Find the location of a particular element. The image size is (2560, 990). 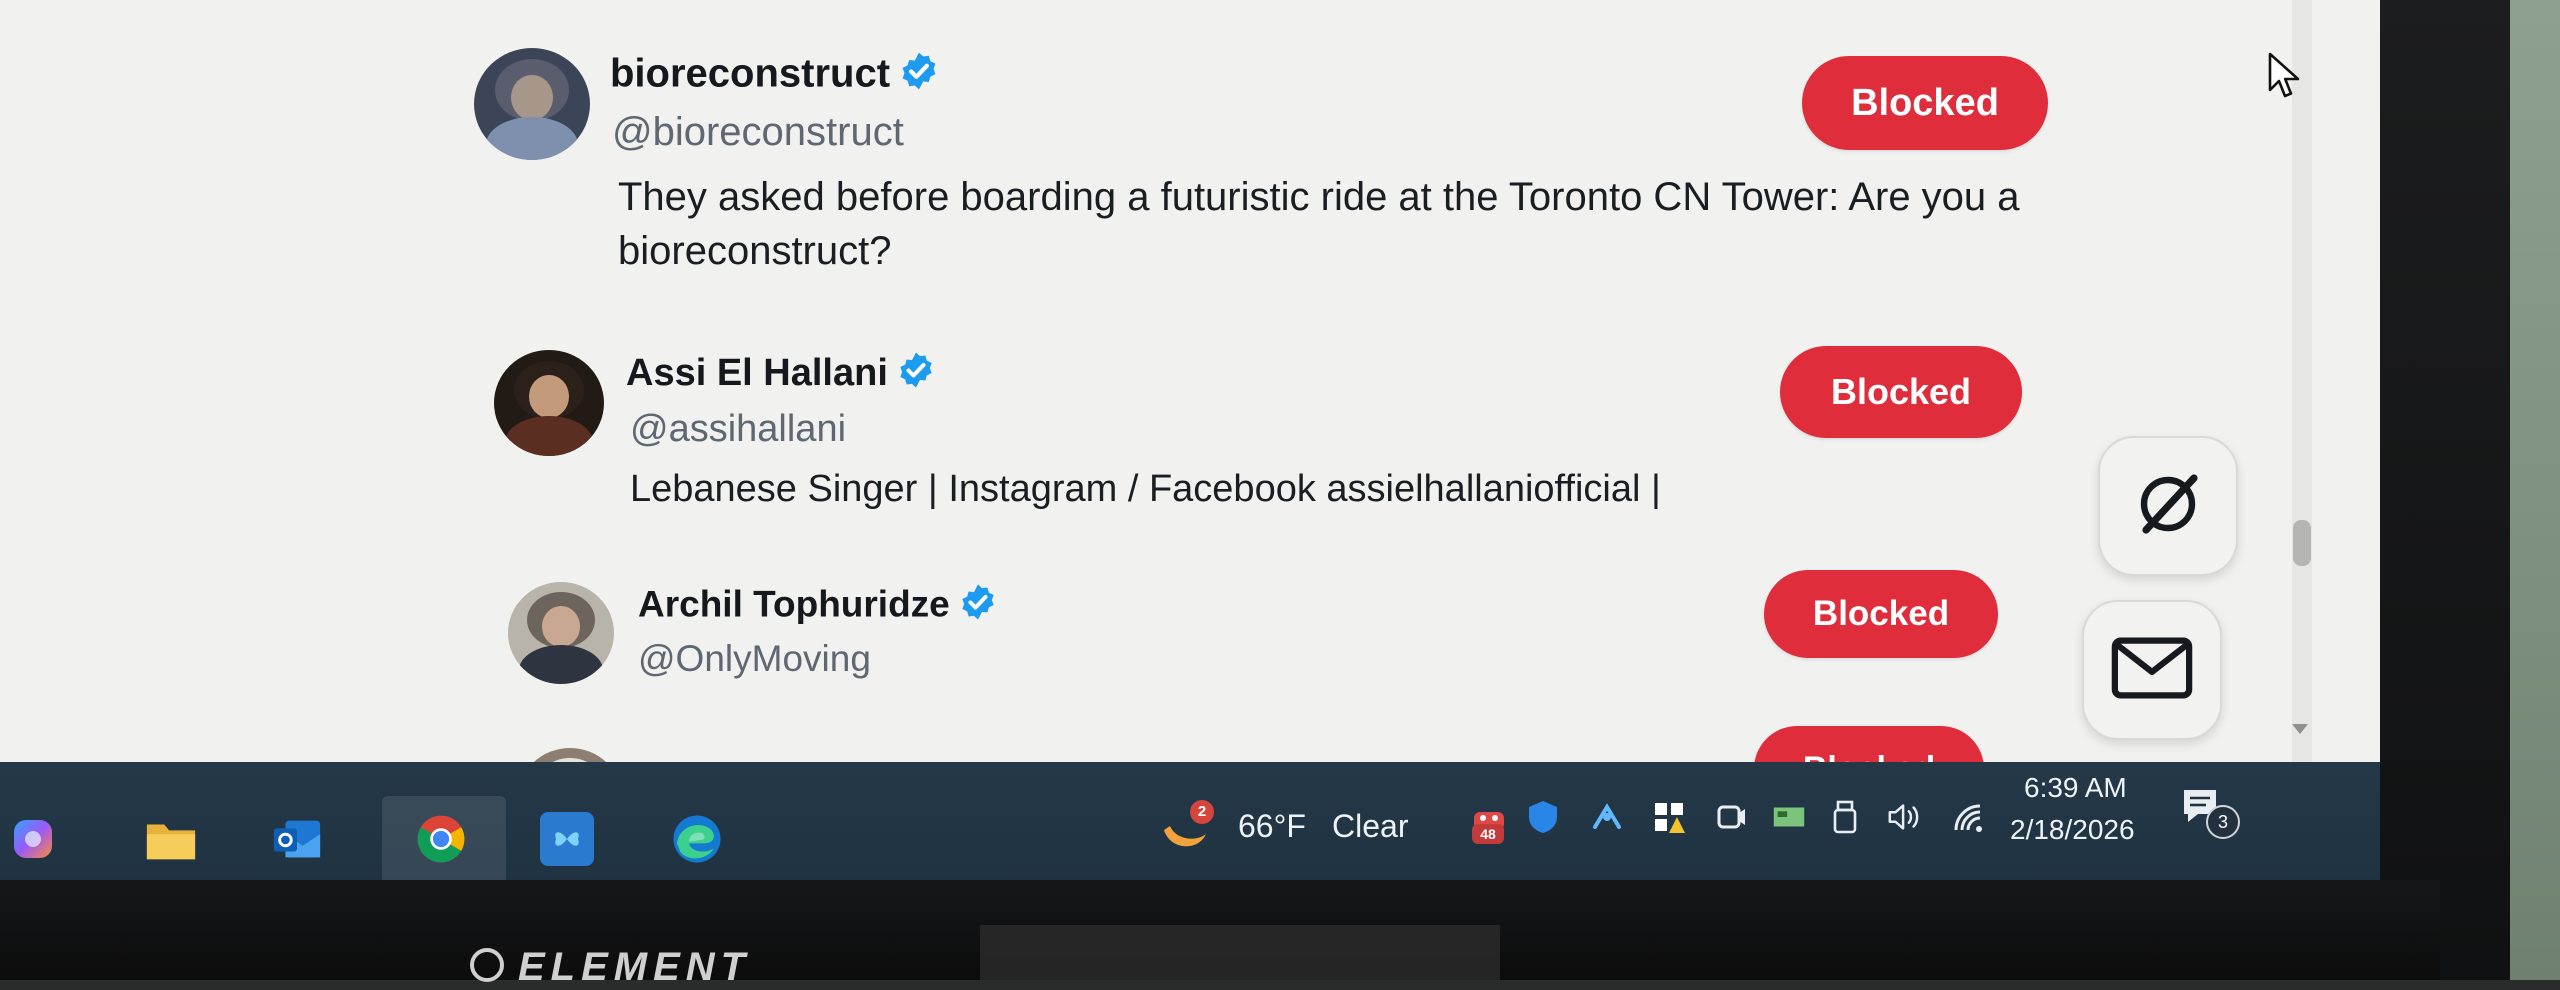

messages-button is located at coordinates (2152, 670).